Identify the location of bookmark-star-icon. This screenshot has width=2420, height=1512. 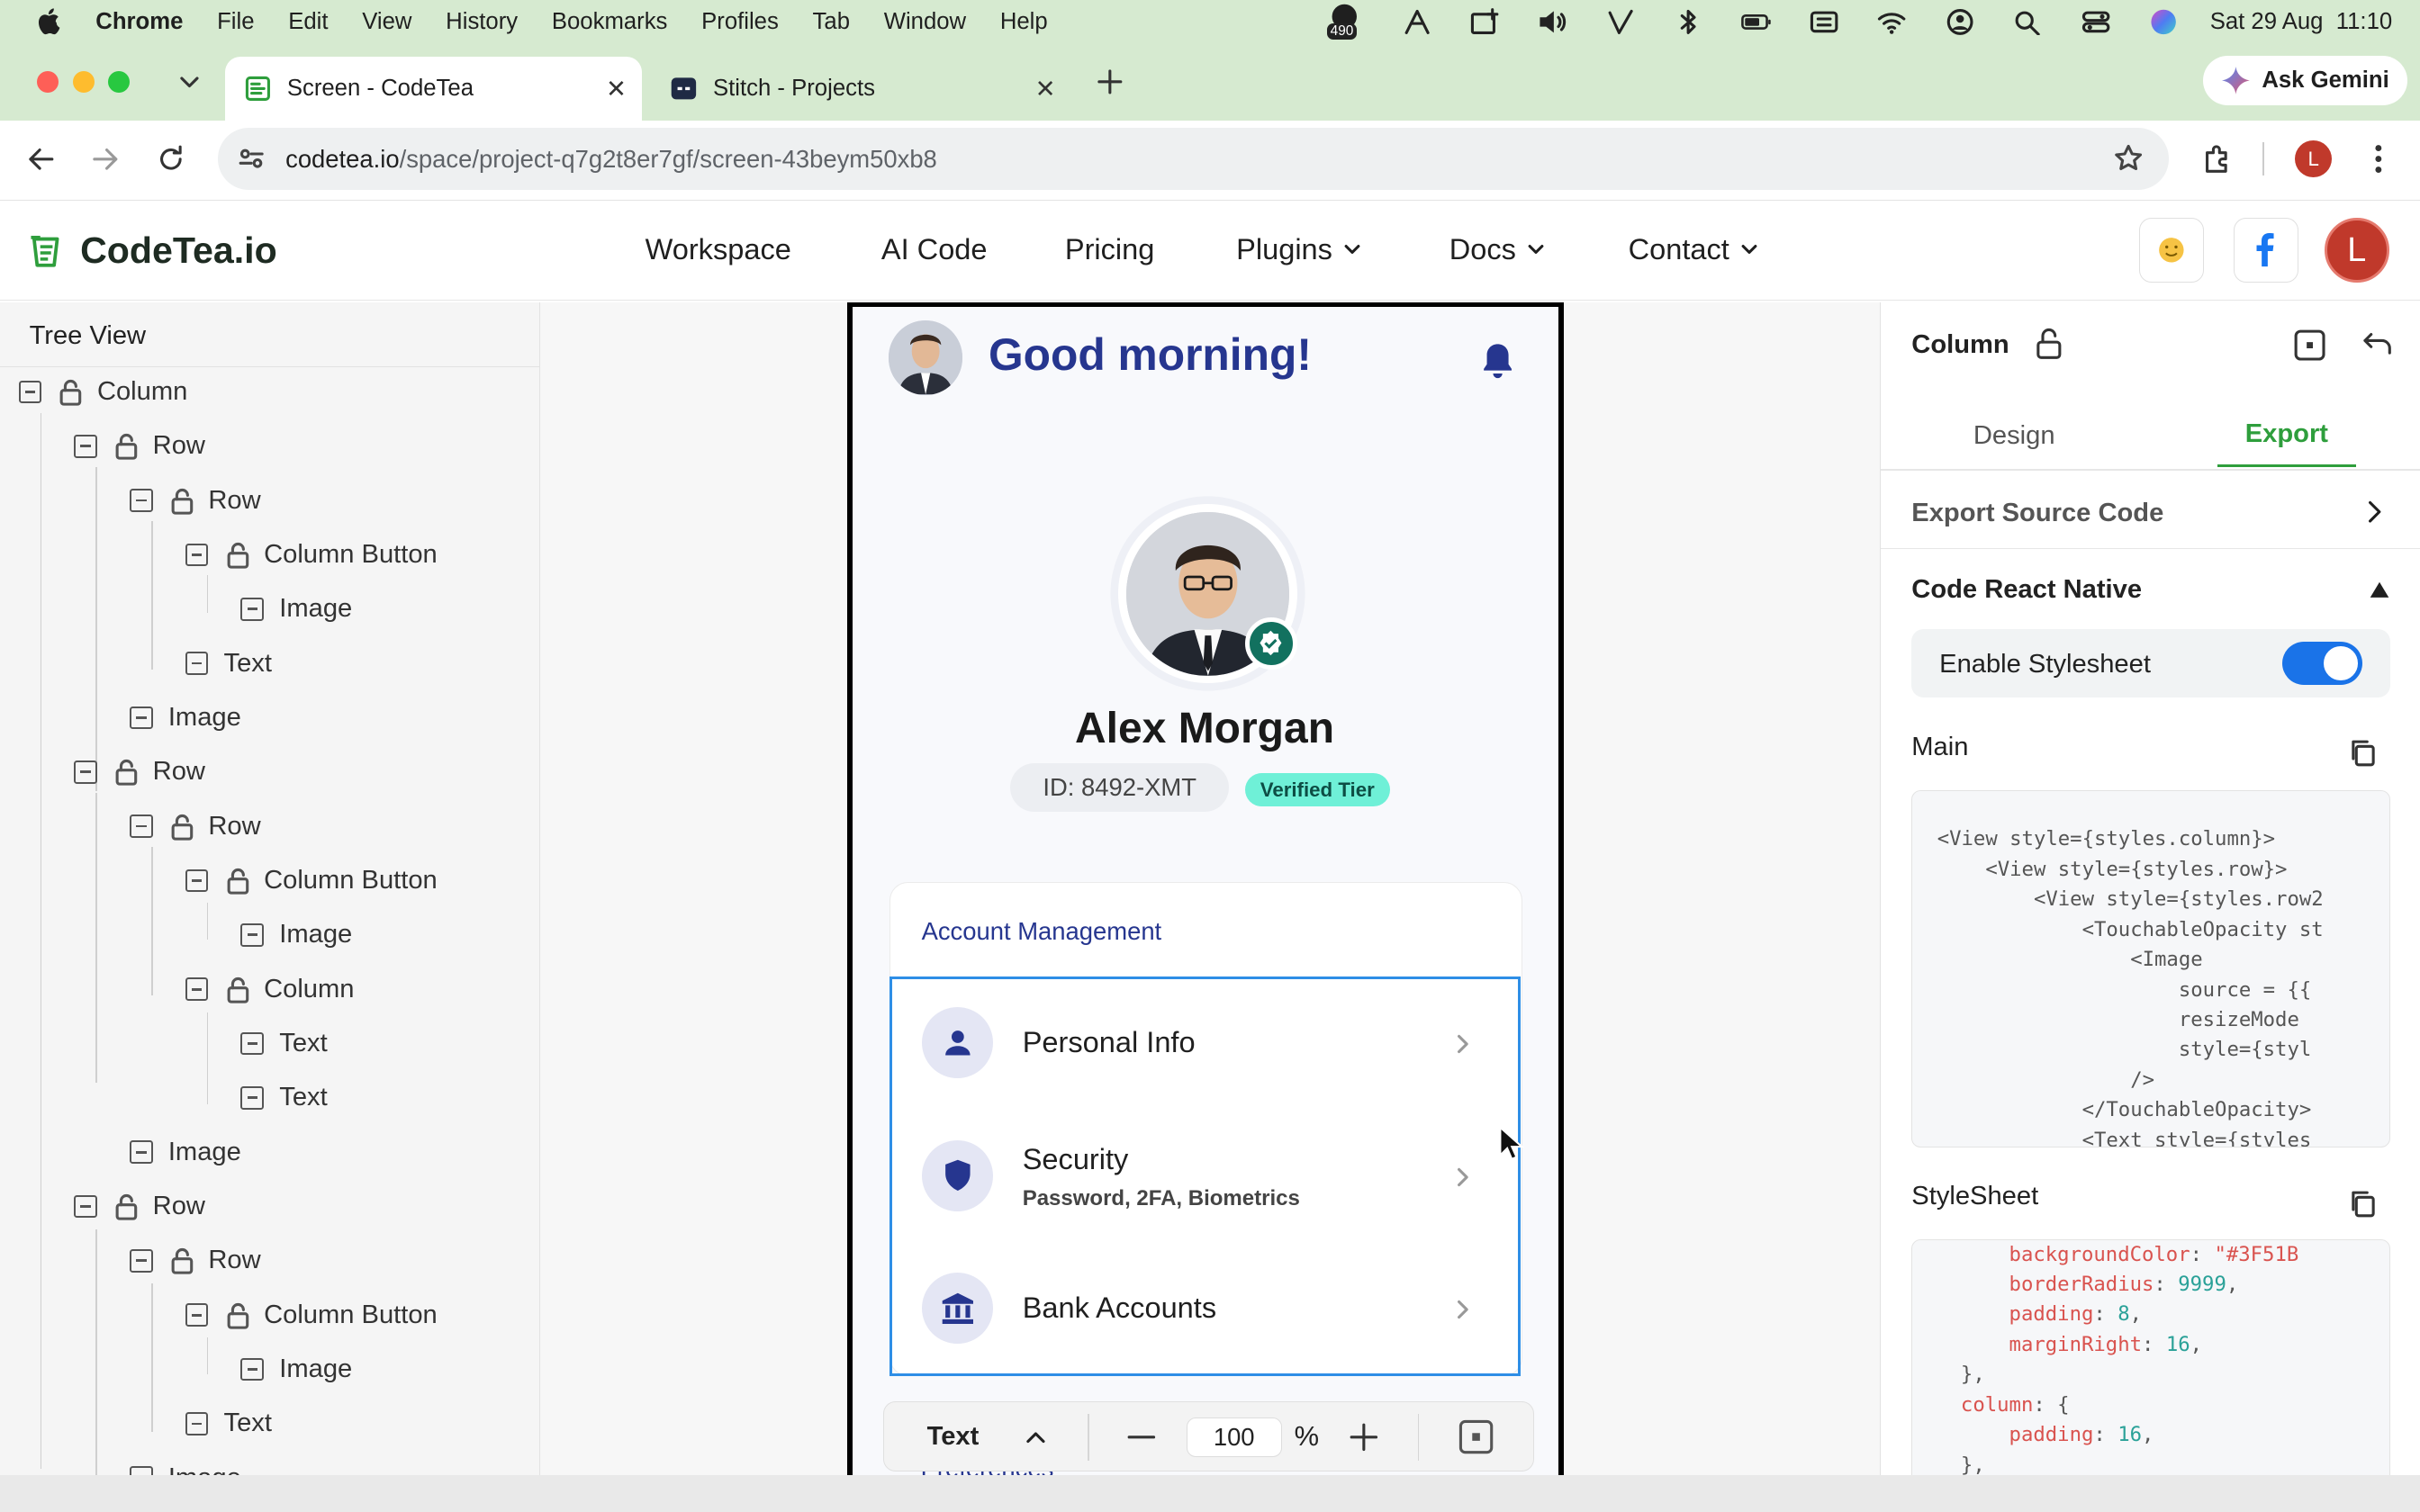
(2128, 158).